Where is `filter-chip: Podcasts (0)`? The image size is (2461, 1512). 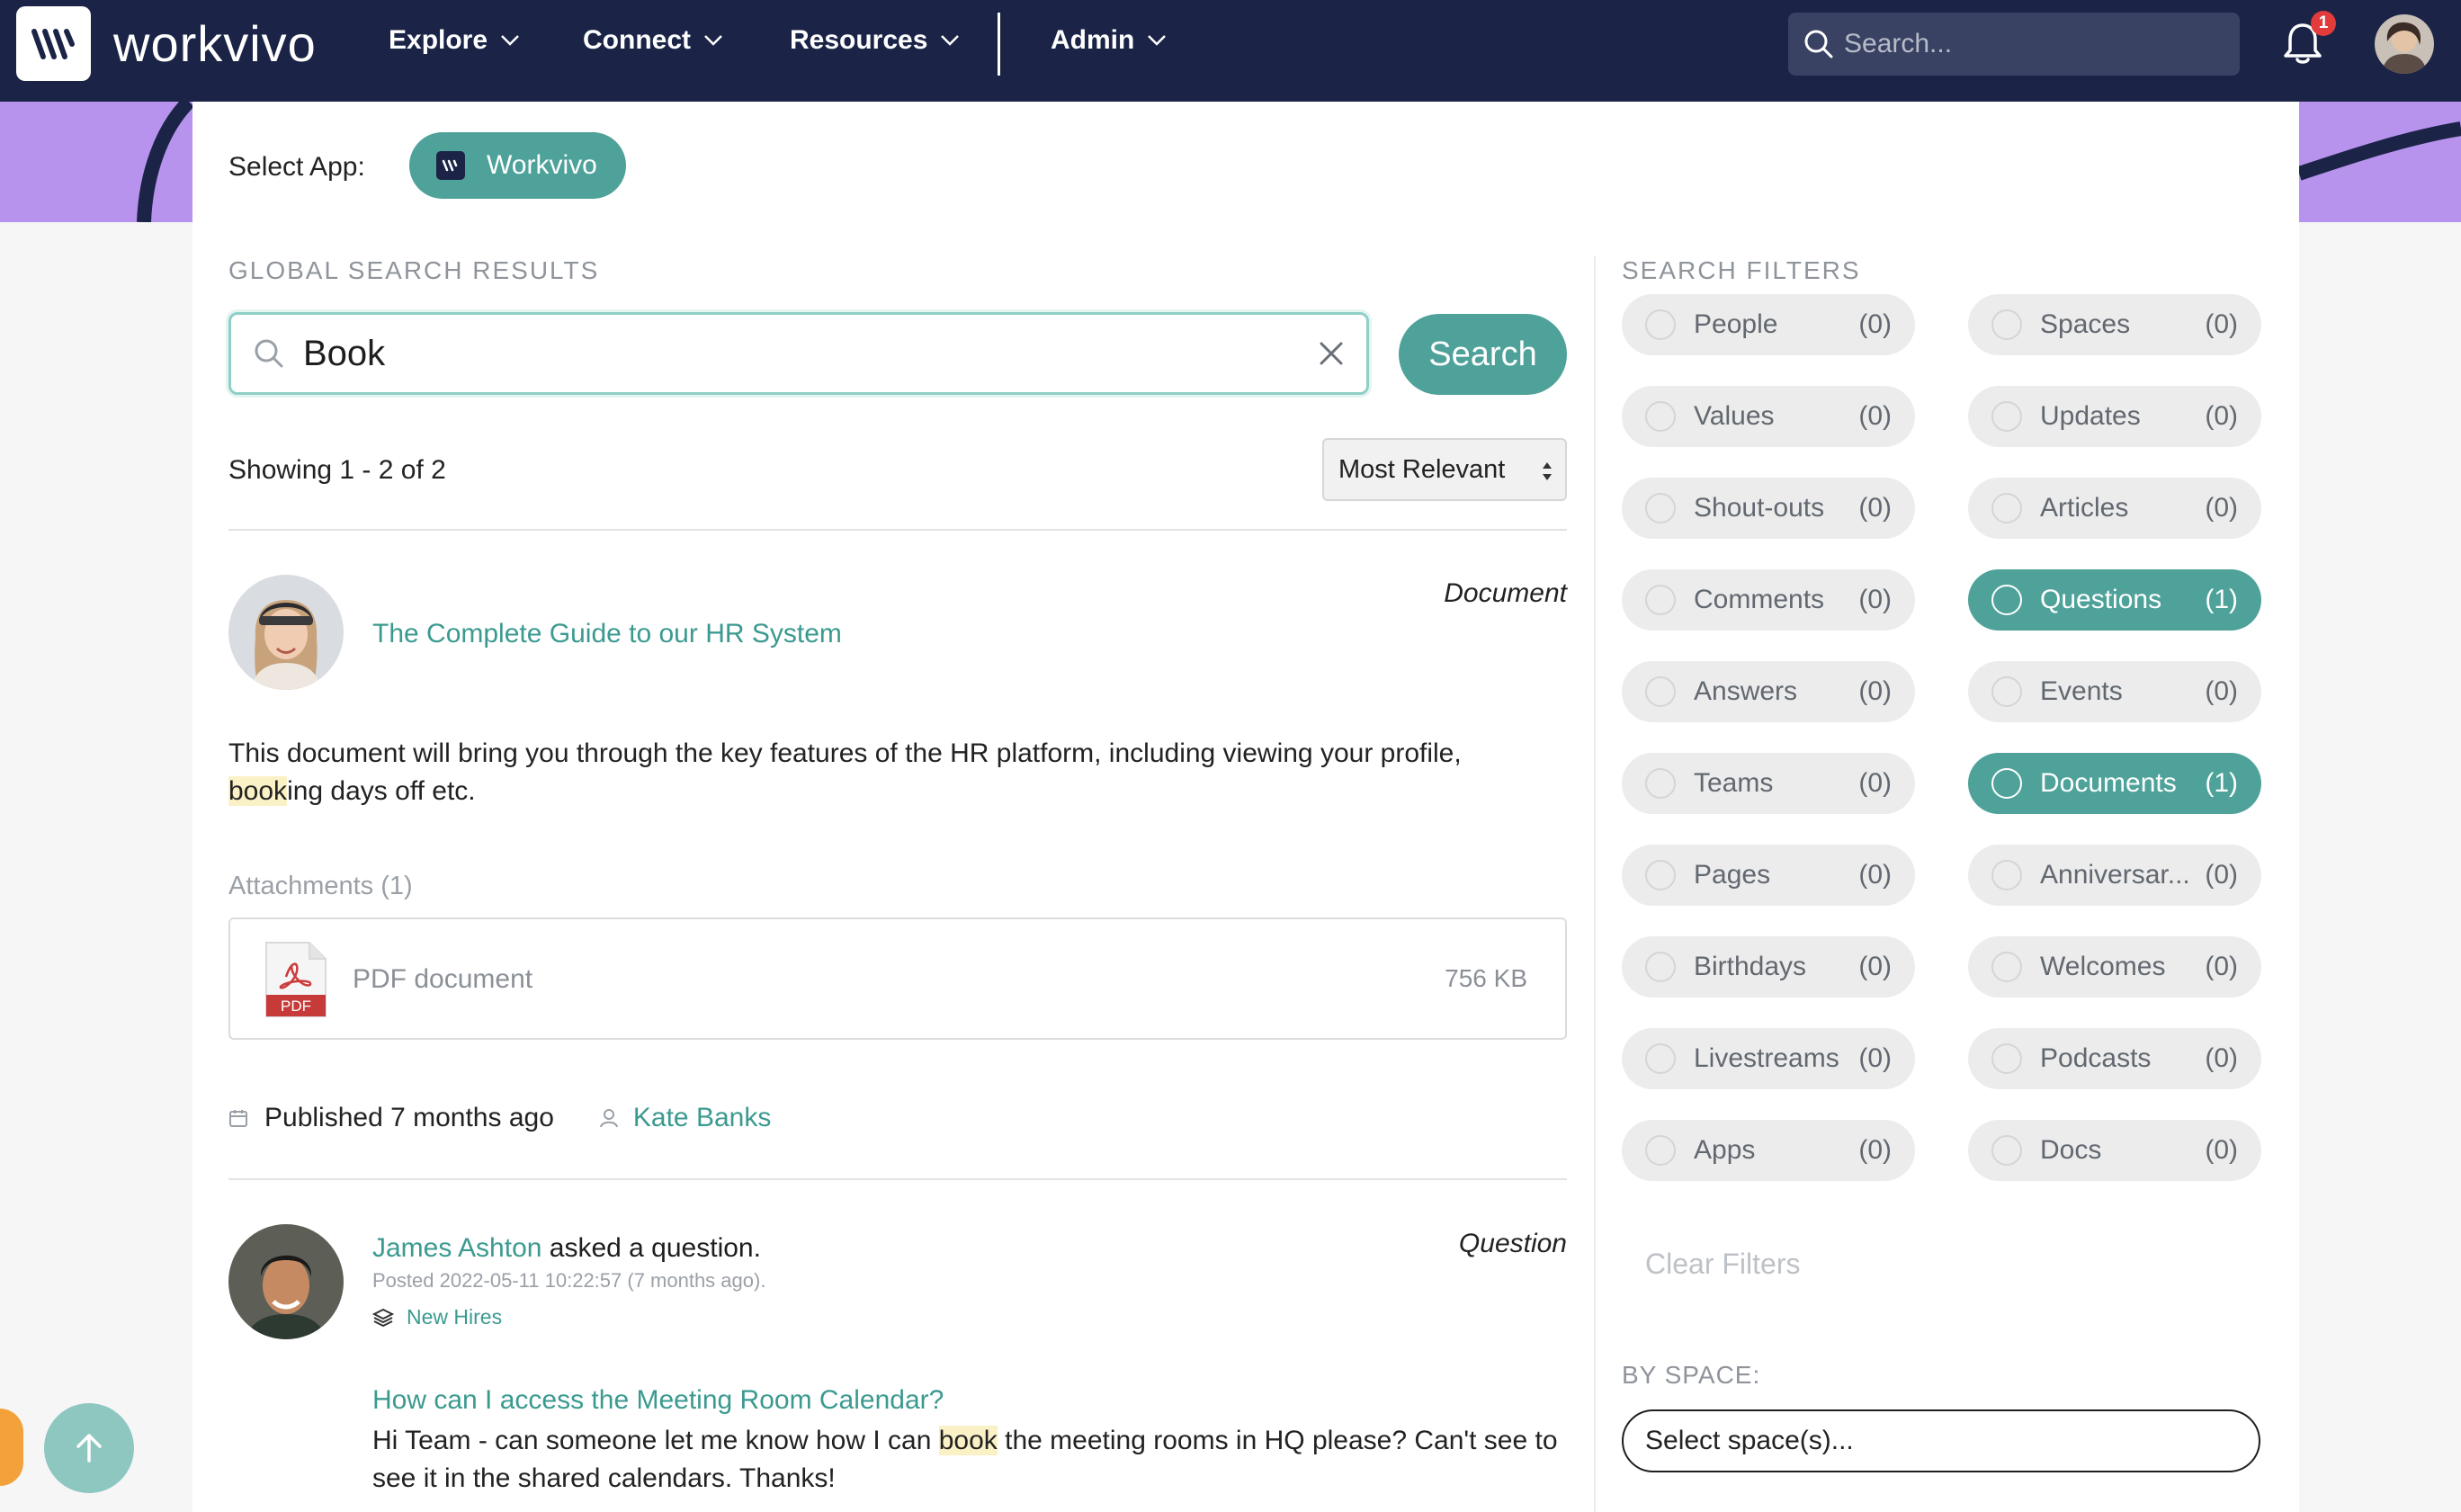 filter-chip: Podcasts (0) is located at coordinates (2114, 1058).